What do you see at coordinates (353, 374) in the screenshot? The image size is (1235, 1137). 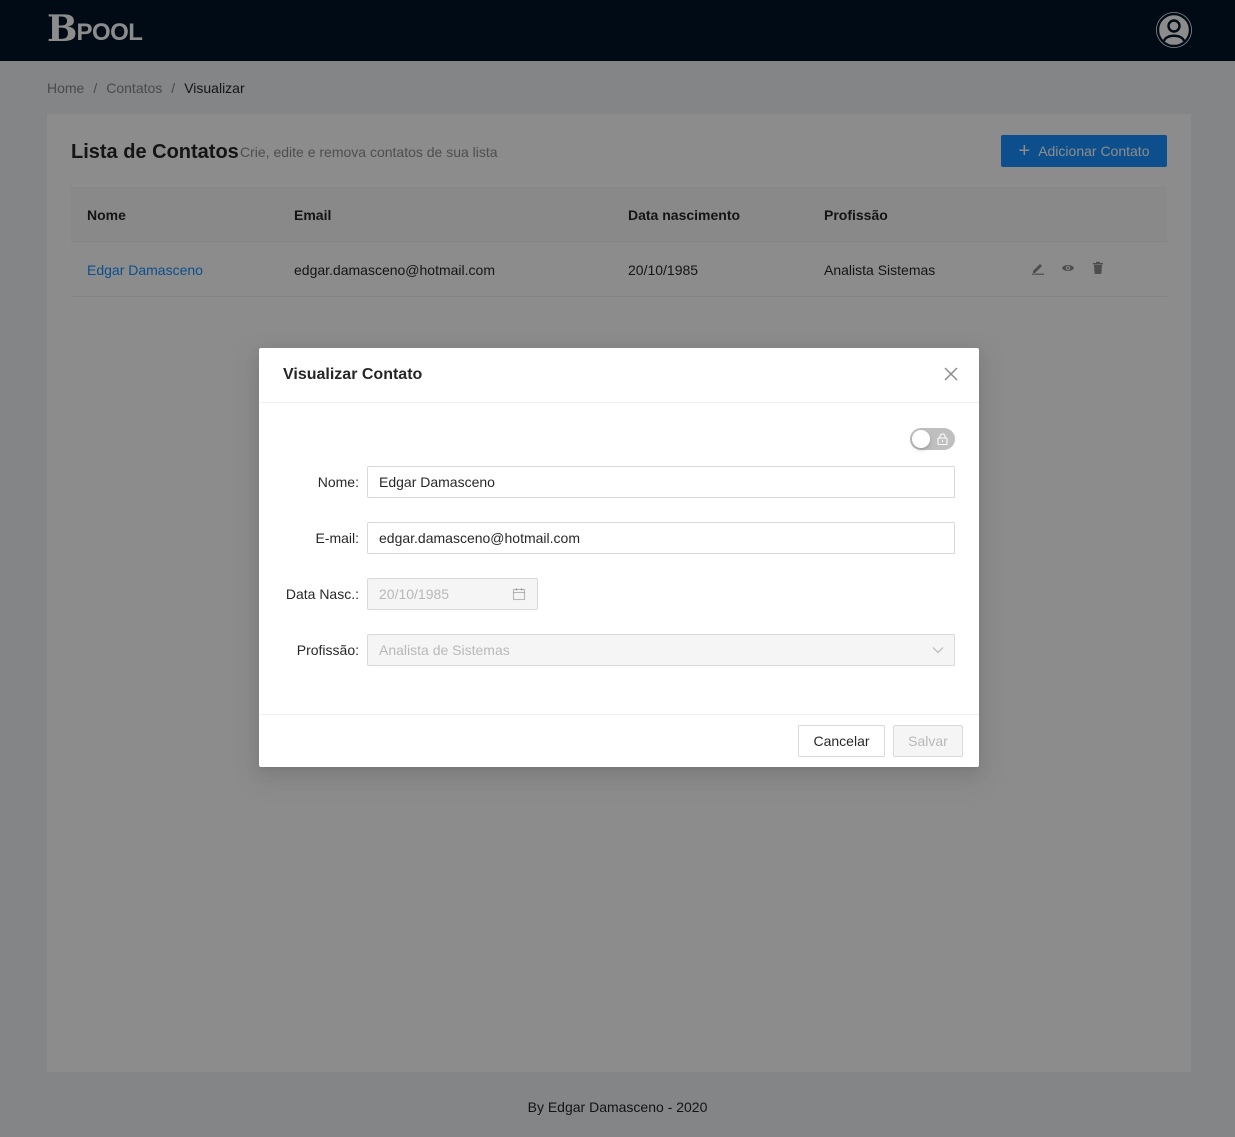 I see `modal-title: Visualizar Contato` at bounding box center [353, 374].